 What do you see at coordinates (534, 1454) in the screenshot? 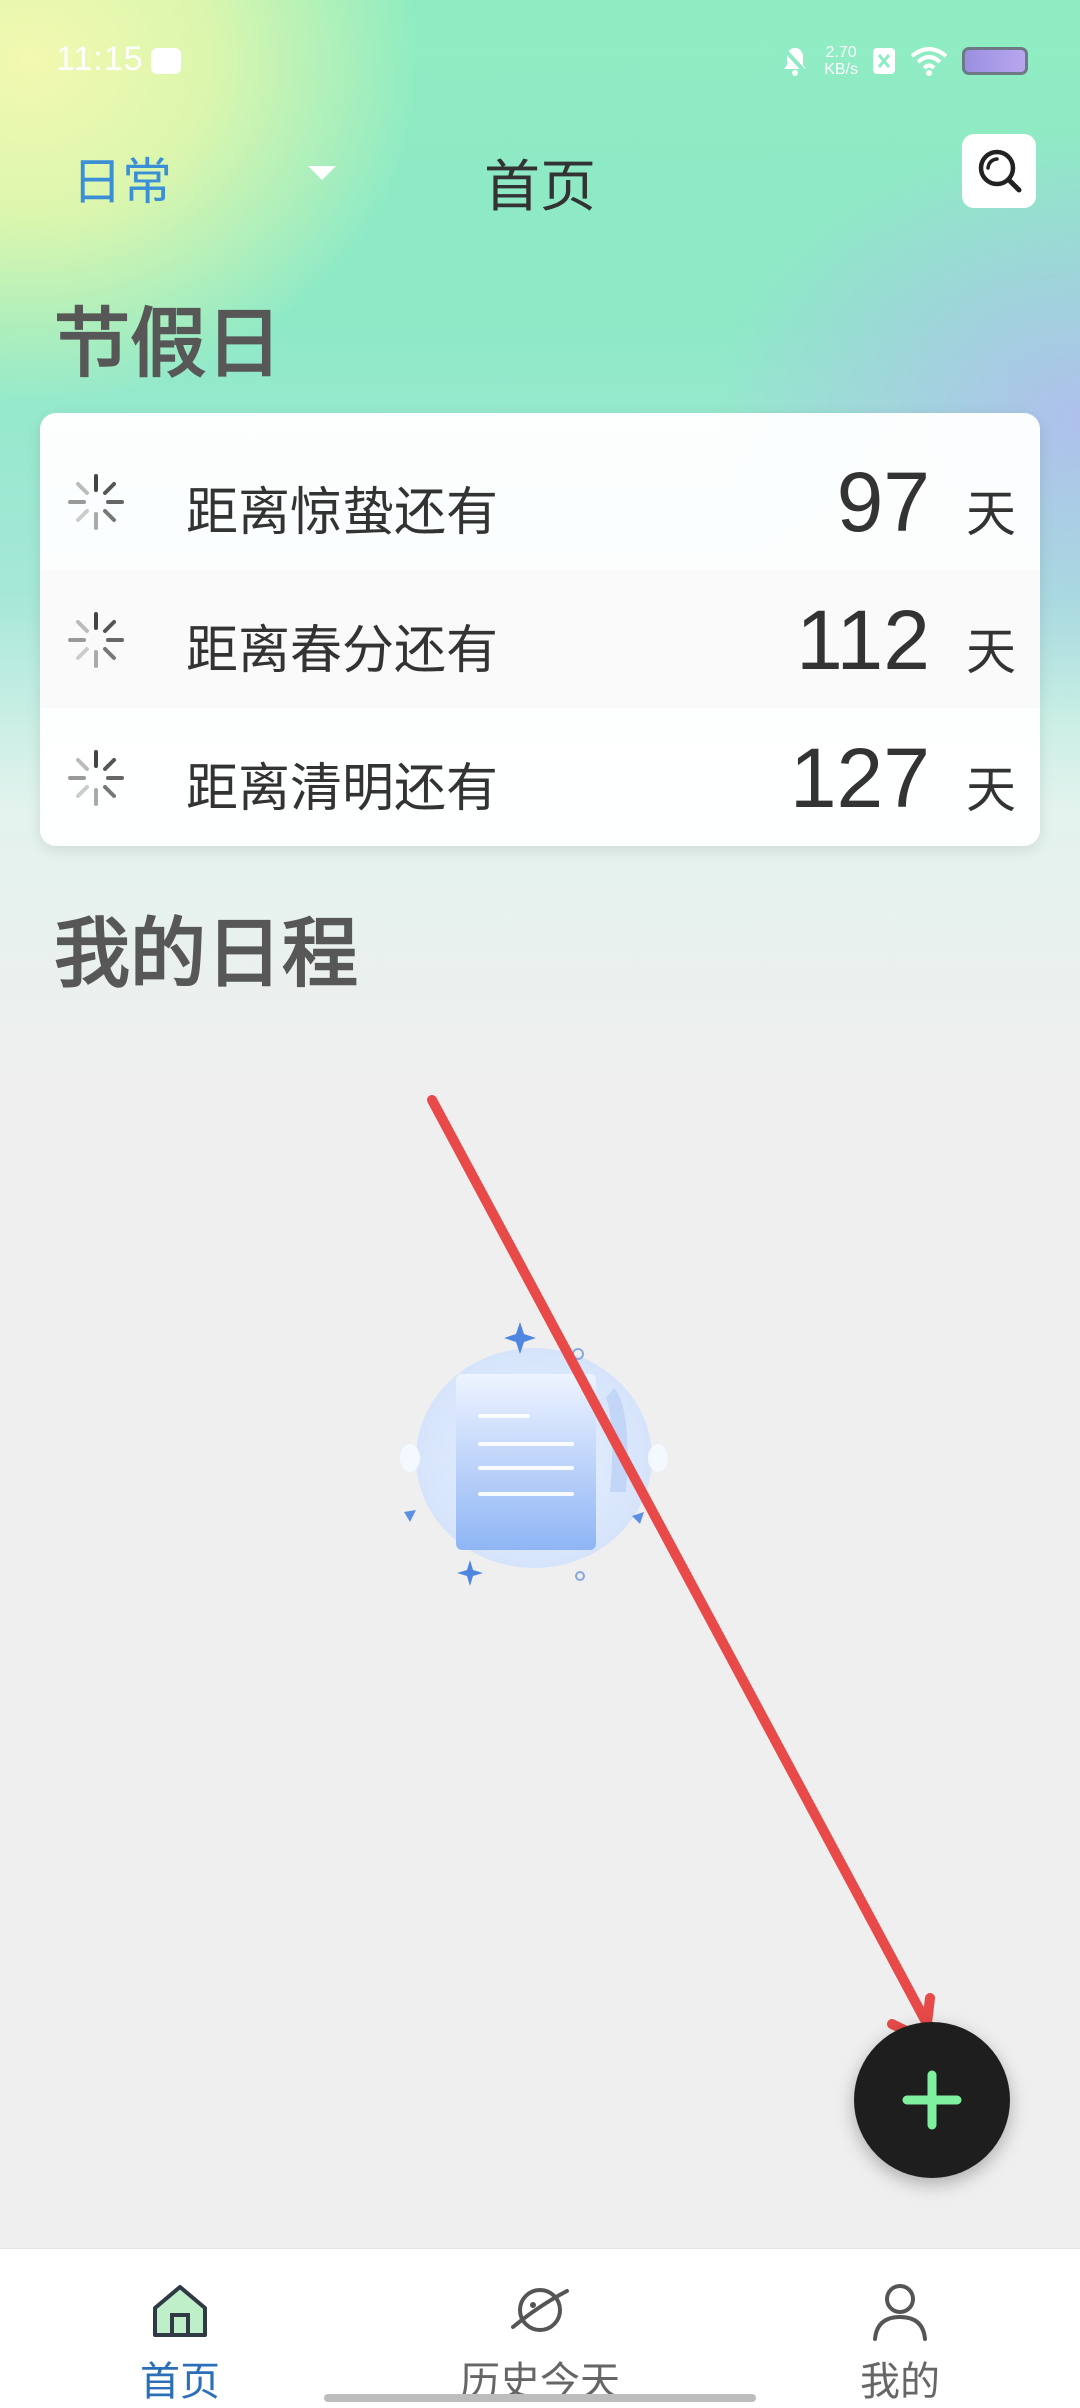
I see `empty-schedule-illustration` at bounding box center [534, 1454].